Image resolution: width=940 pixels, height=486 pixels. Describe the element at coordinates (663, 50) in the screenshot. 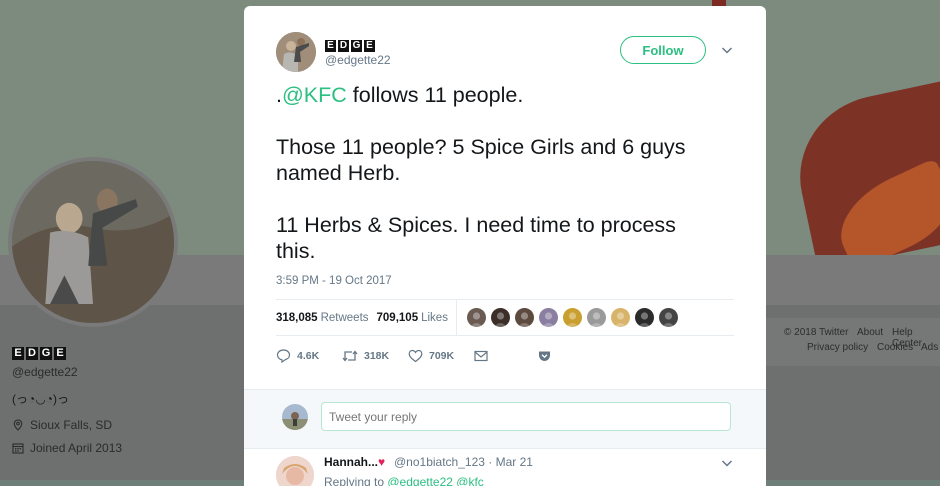

I see `follow-button: Follow` at that location.